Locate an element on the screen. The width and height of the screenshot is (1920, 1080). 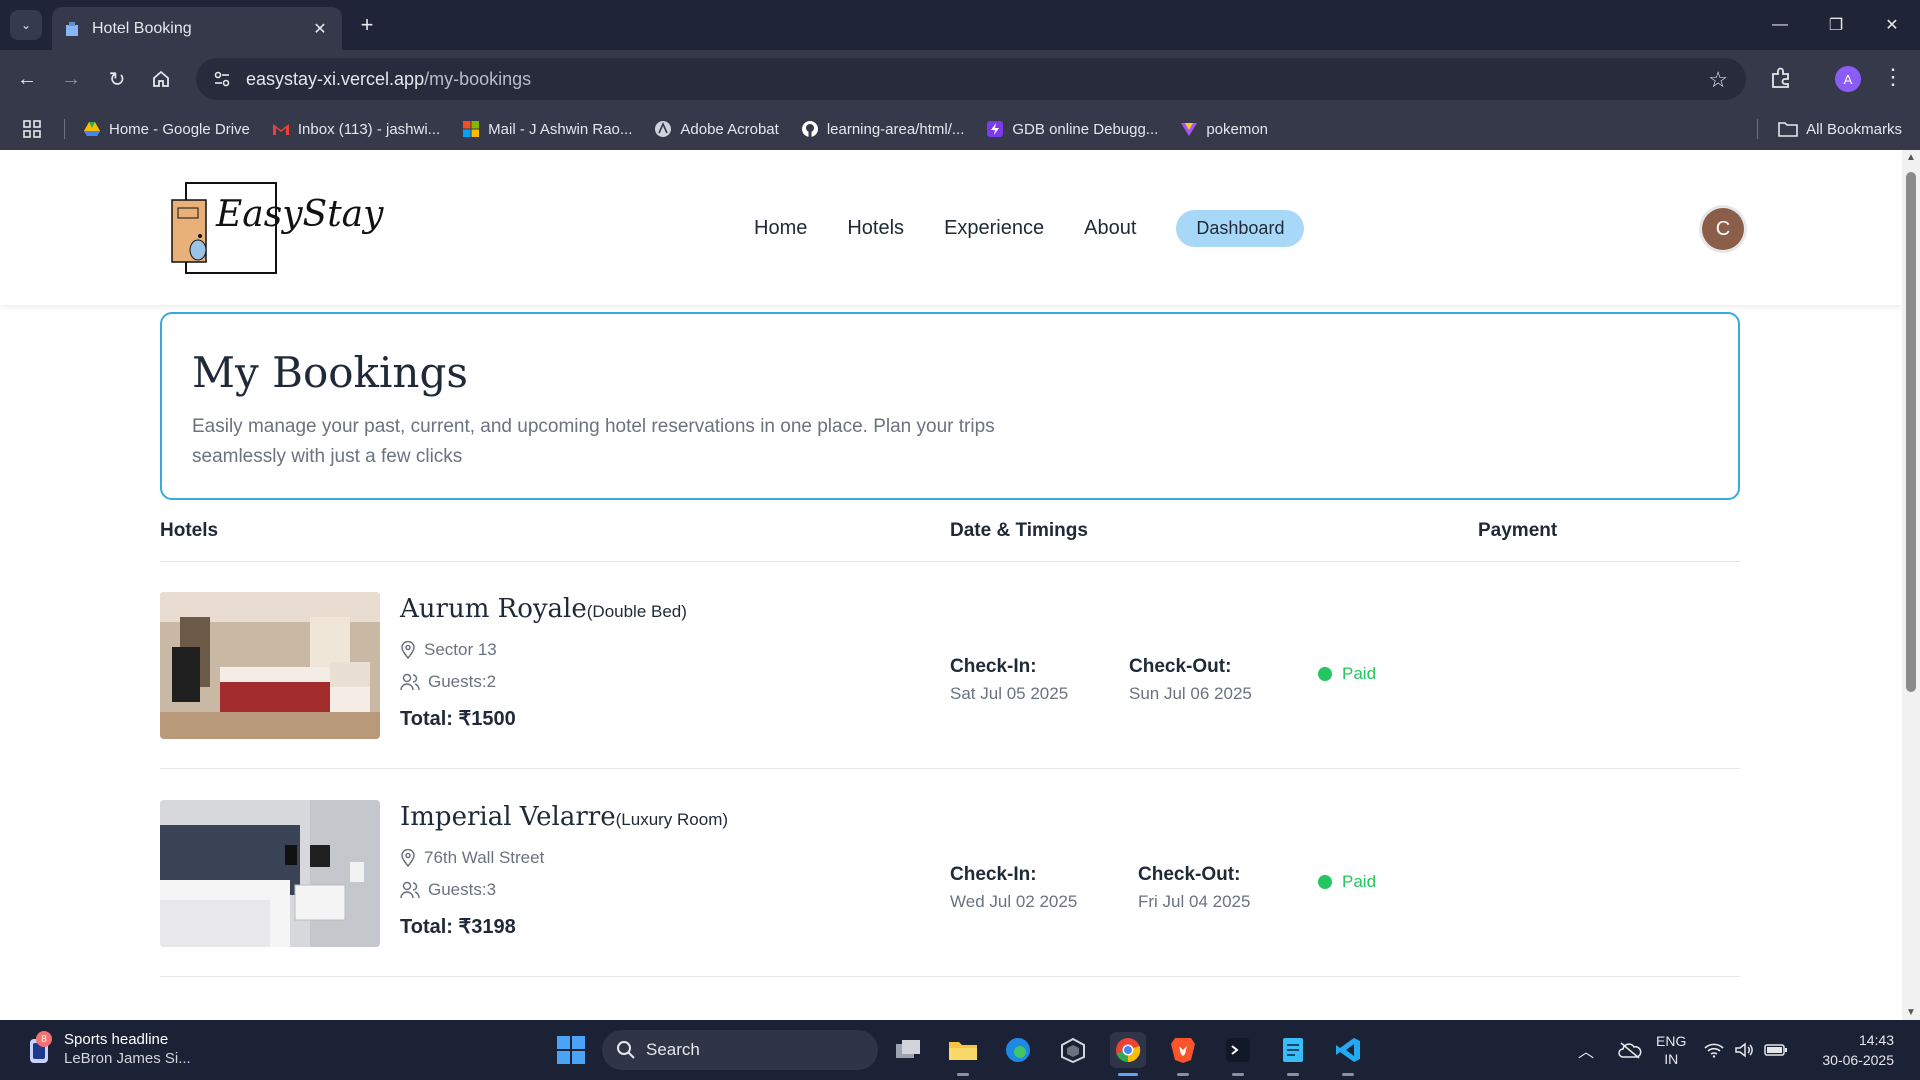
wifi-icon is located at coordinates (1714, 1050).